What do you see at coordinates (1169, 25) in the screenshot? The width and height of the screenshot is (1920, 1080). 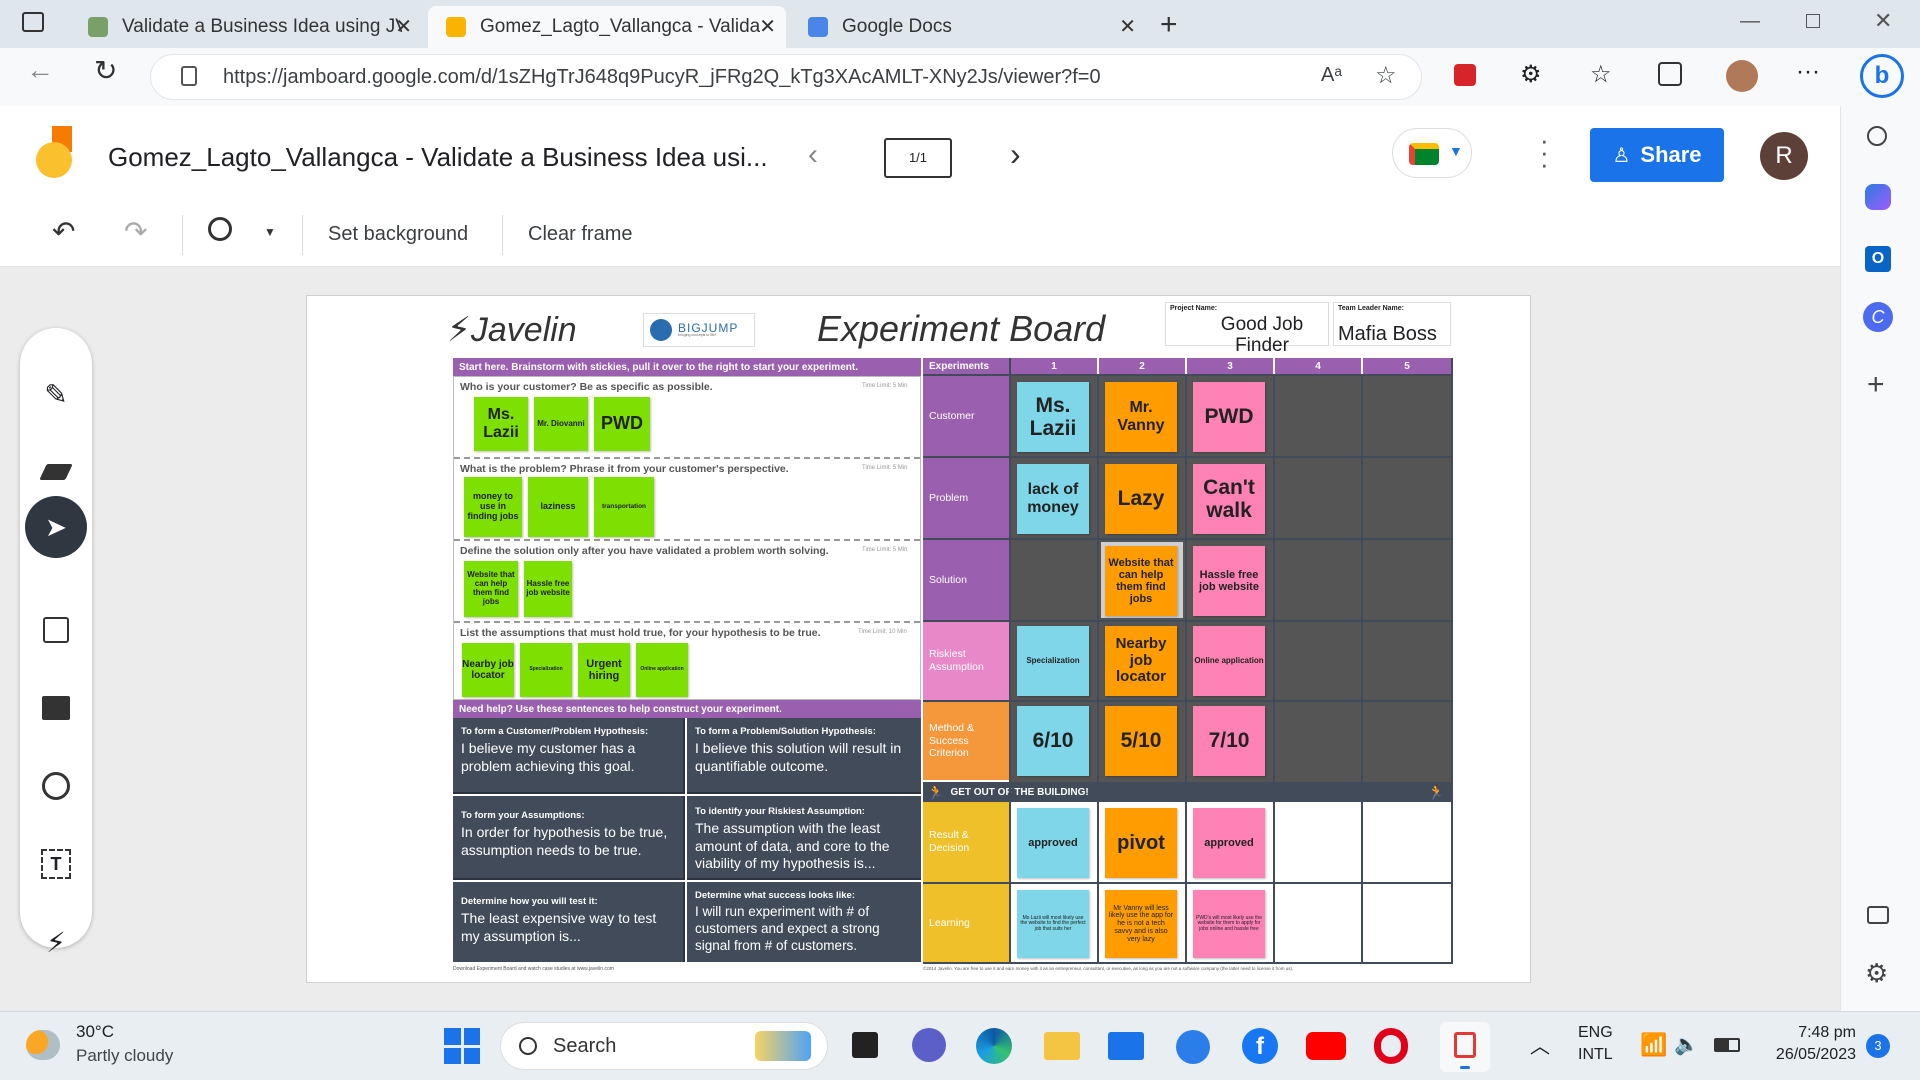 I see `new-tab-button: +` at bounding box center [1169, 25].